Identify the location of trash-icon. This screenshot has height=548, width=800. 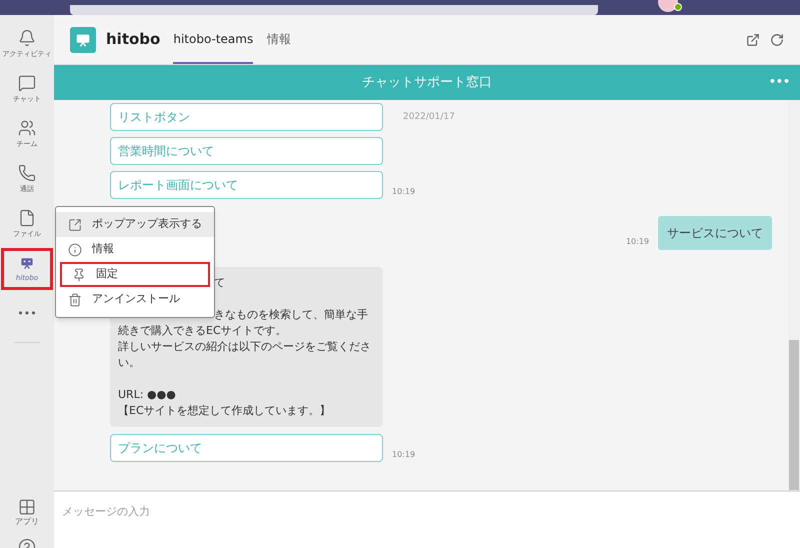
(75, 299).